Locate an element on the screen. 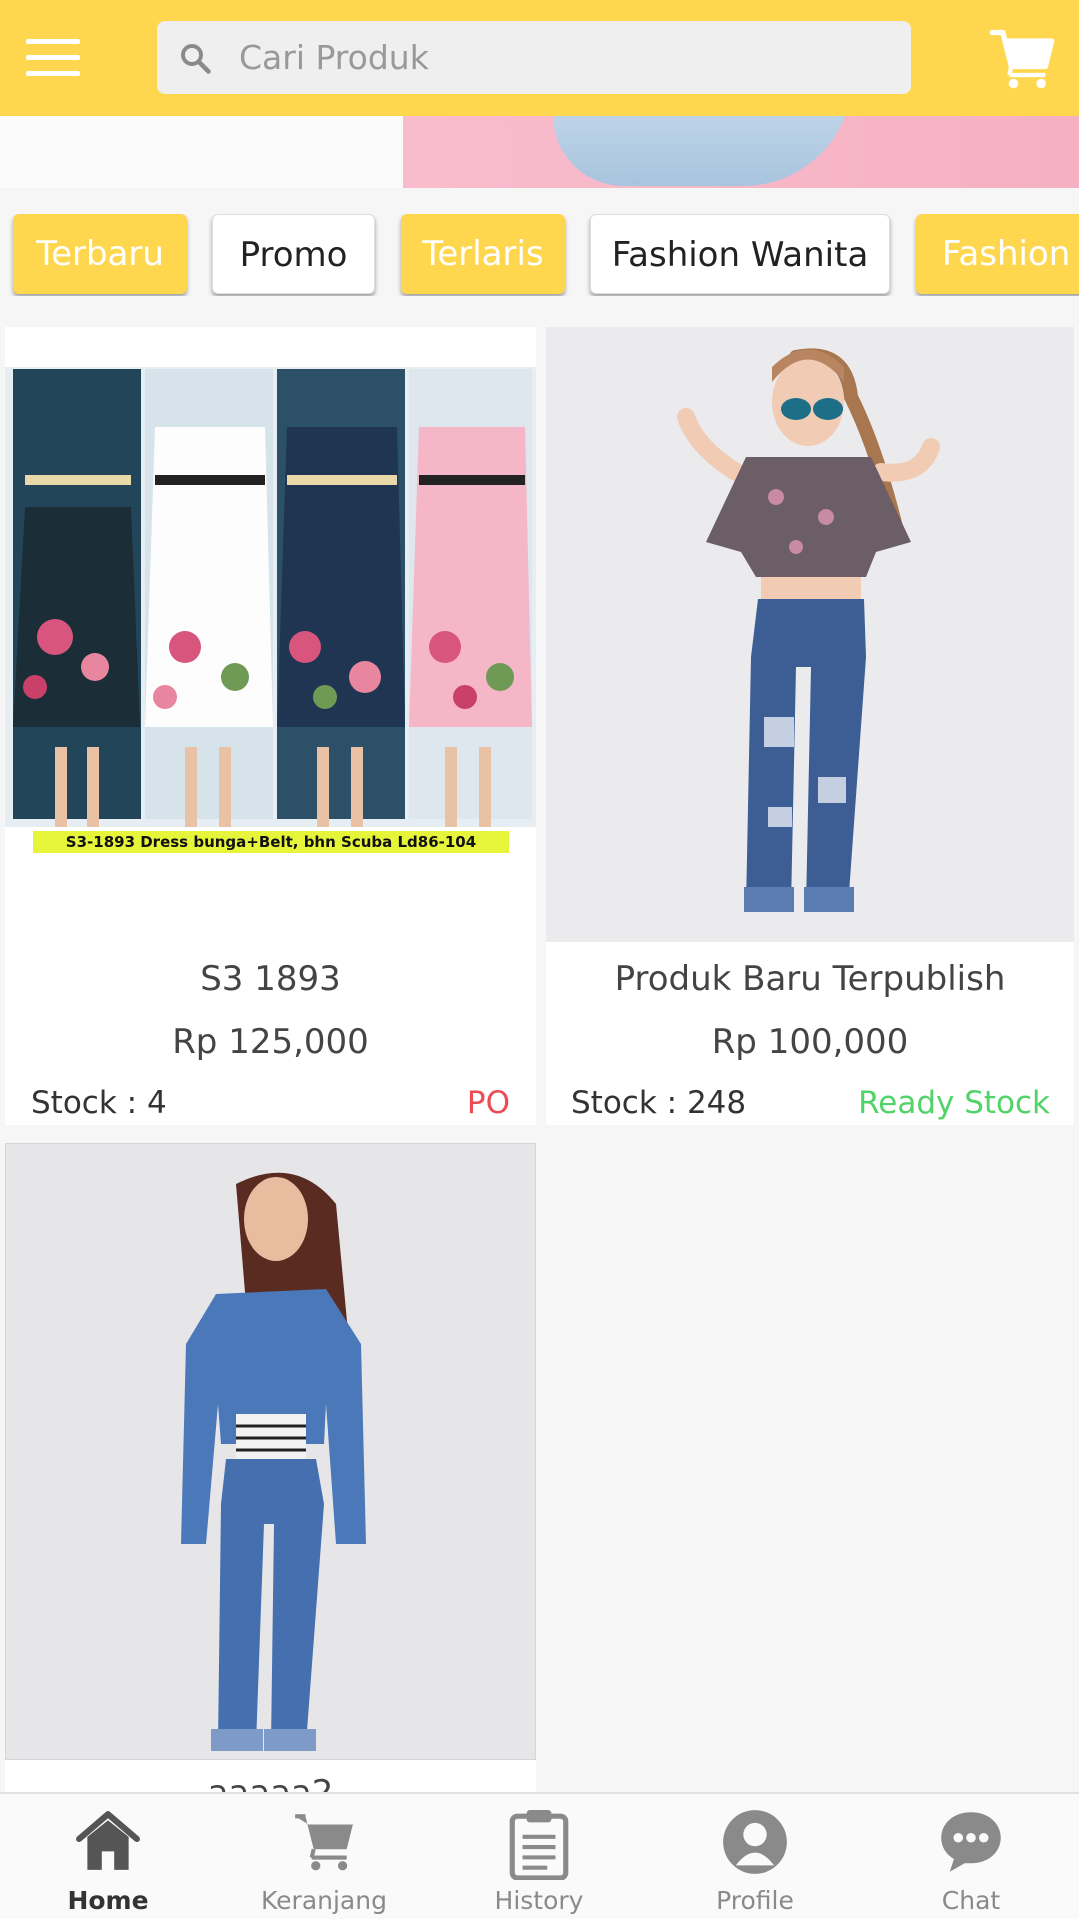 This screenshot has width=1079, height=1919. nav-label: History is located at coordinates (539, 1900).